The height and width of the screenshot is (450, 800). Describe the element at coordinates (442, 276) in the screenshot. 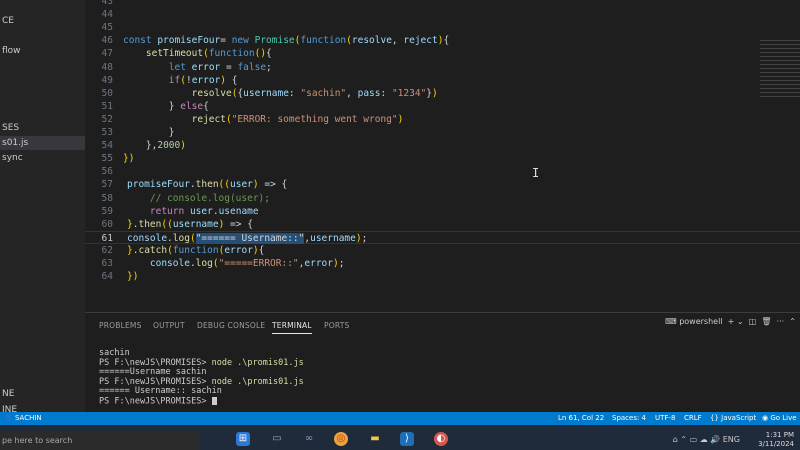

I see `code-line: 64})` at that location.